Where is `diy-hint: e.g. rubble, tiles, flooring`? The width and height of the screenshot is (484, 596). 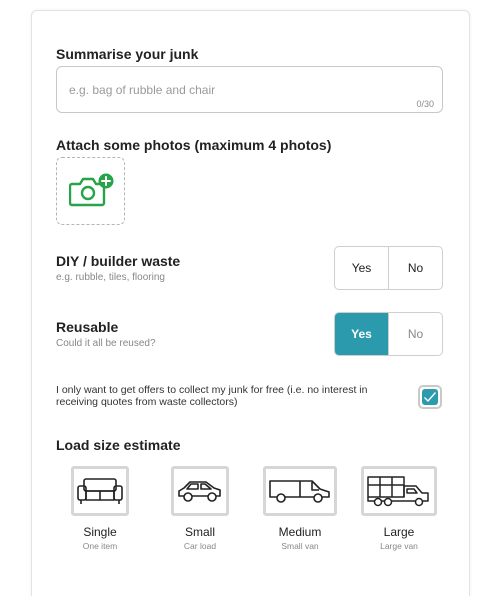
diy-hint: e.g. rubble, tiles, flooring is located at coordinates (110, 277).